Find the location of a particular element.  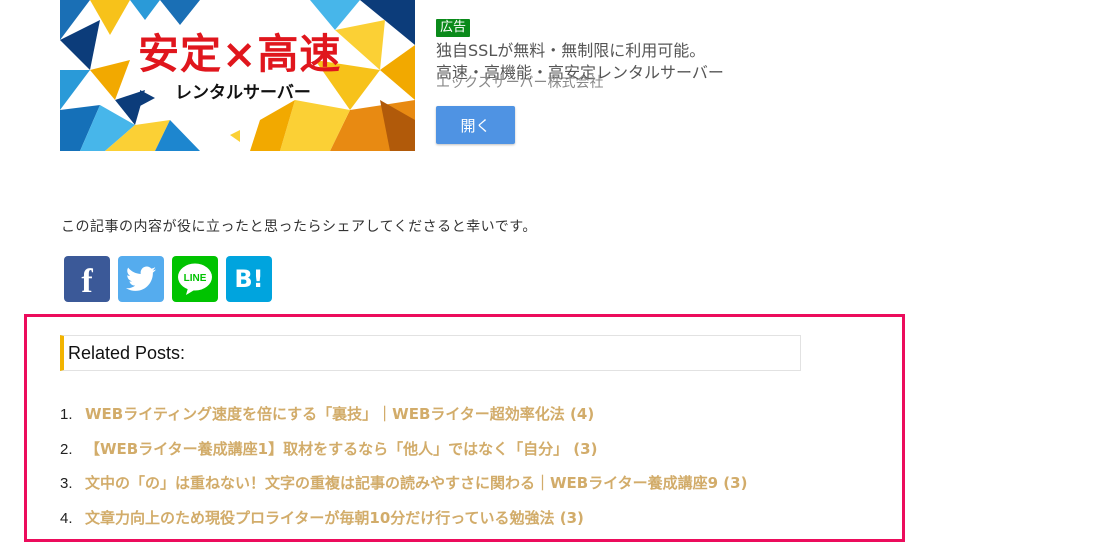

line-icon: LINE is located at coordinates (195, 279).